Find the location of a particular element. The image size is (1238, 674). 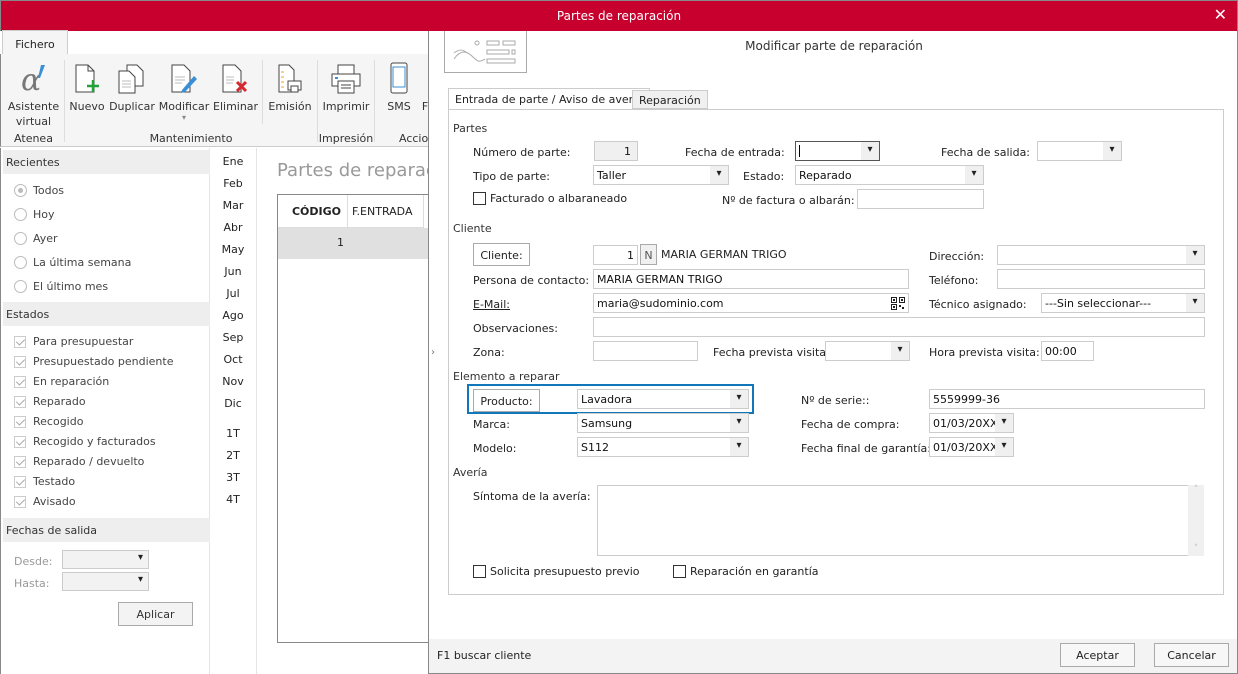

check-reparado-devuelto: Reparado / devuelto is located at coordinates (79, 461).